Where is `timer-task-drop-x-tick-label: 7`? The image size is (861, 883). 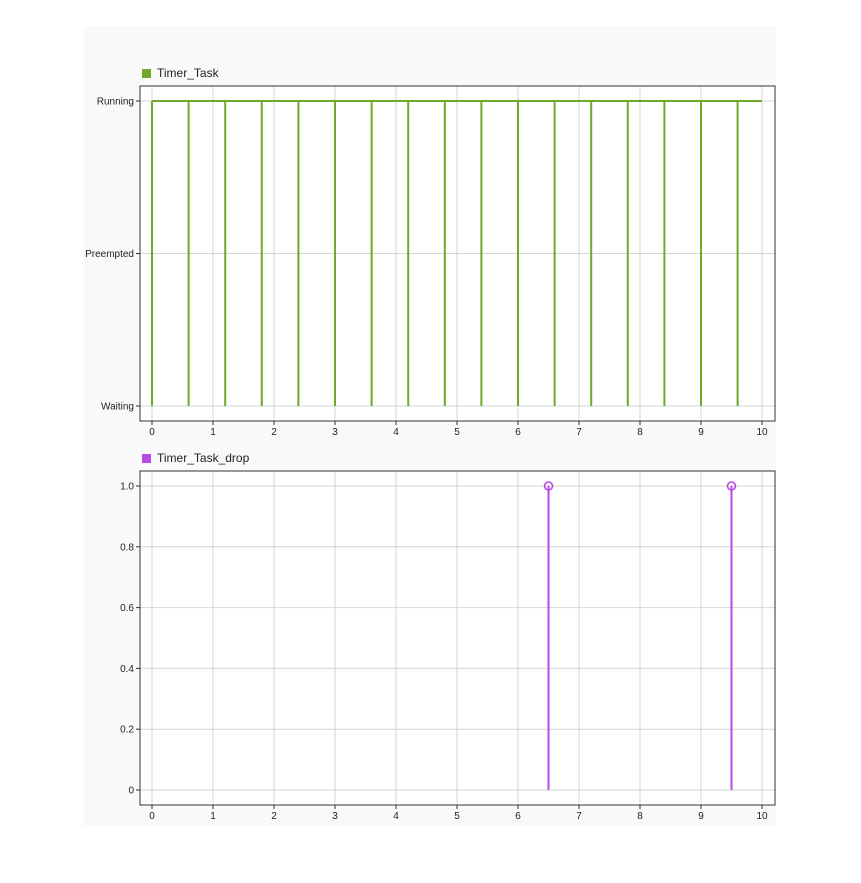 timer-task-drop-x-tick-label: 7 is located at coordinates (579, 816).